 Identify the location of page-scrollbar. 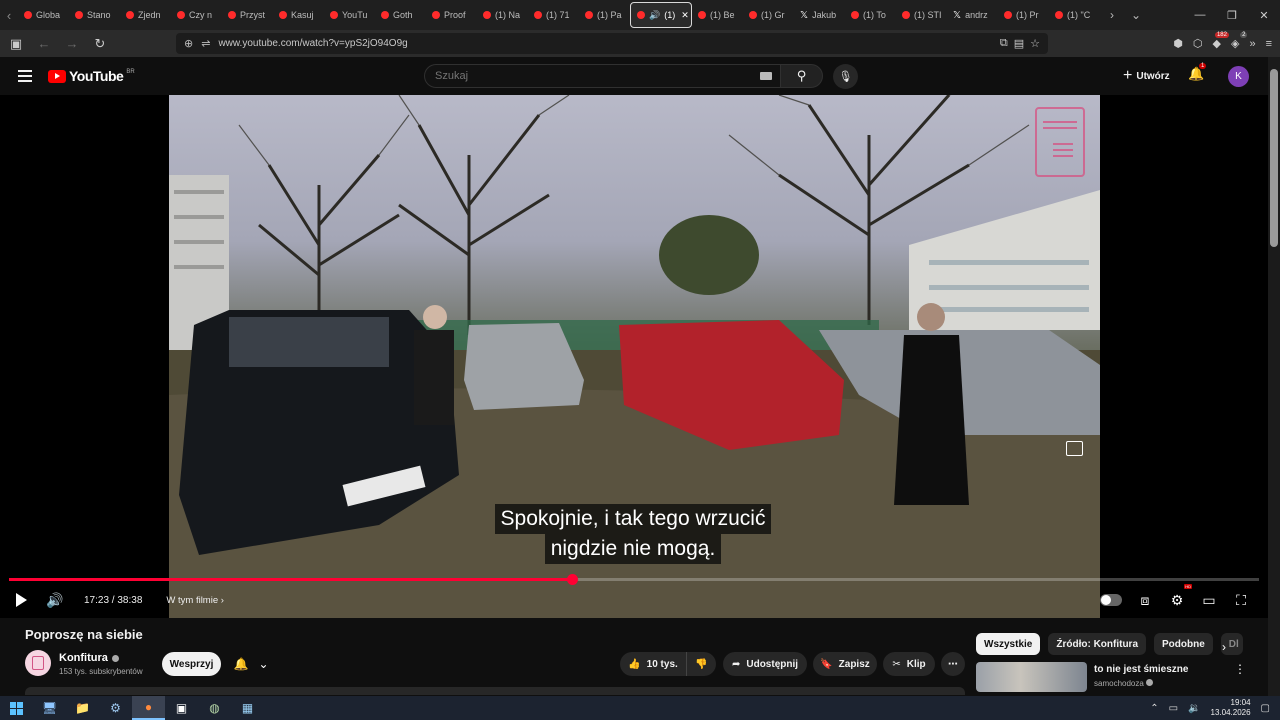
(1274, 376).